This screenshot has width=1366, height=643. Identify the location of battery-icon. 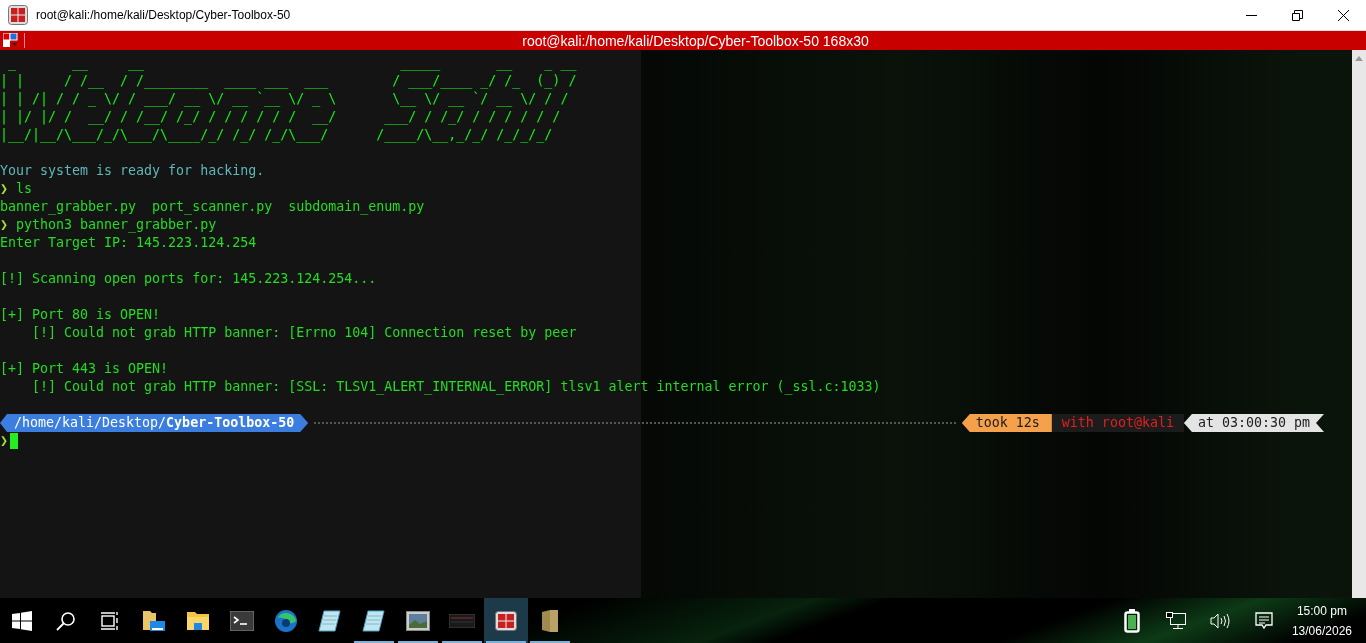
(1131, 620).